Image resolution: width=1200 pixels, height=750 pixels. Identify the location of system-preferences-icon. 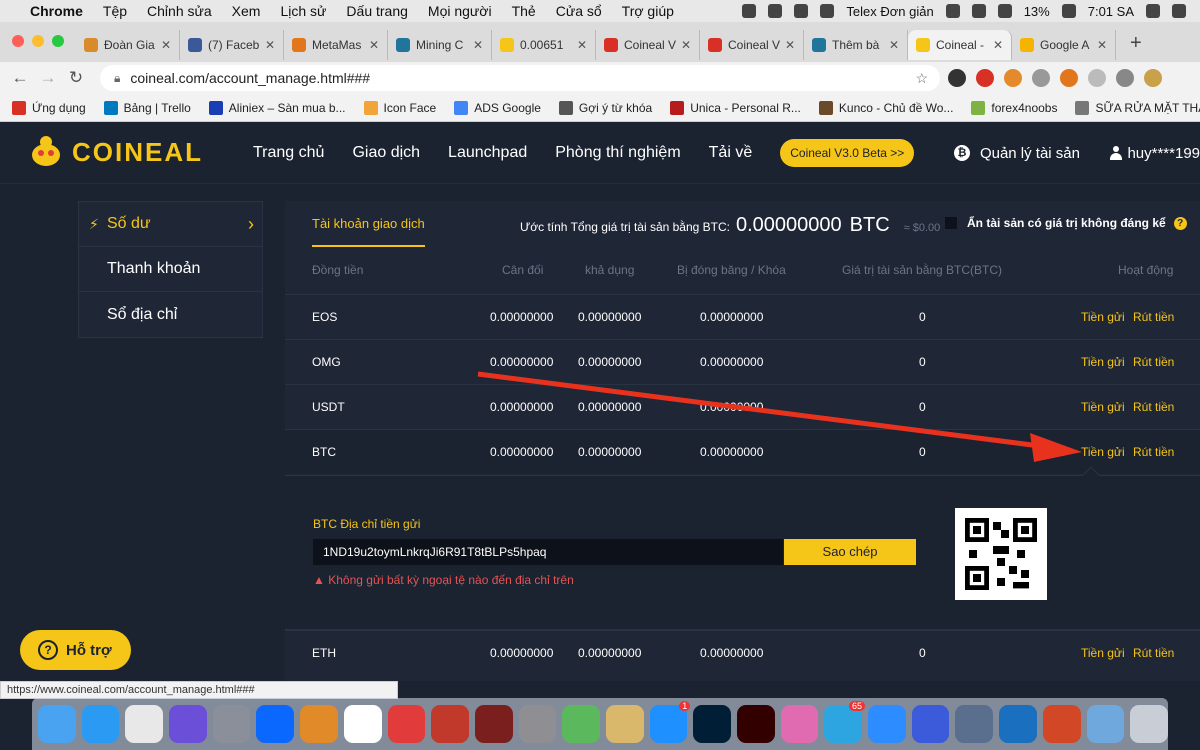
(537, 724).